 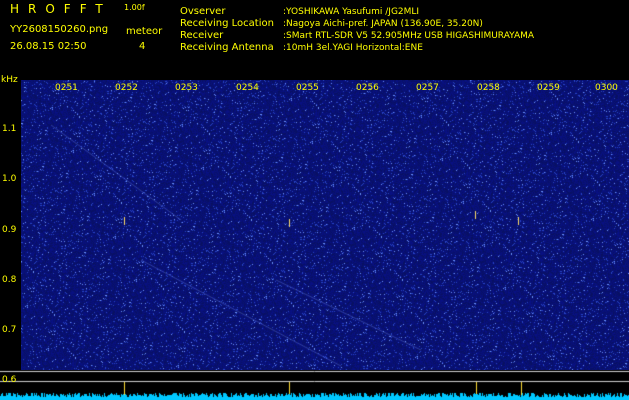 What do you see at coordinates (427, 88) in the screenshot?
I see `x-tick-0257: 0257` at bounding box center [427, 88].